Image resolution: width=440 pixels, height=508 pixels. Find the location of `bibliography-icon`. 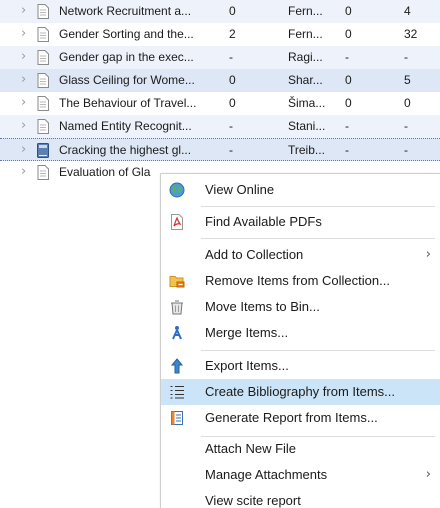

bibliography-icon is located at coordinates (177, 392).